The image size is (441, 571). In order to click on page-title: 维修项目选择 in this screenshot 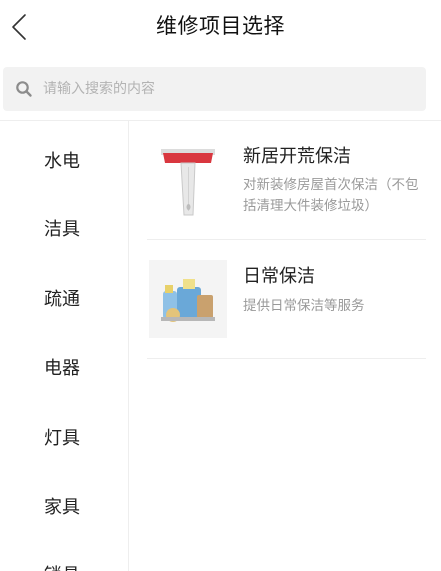, I will do `click(220, 26)`.